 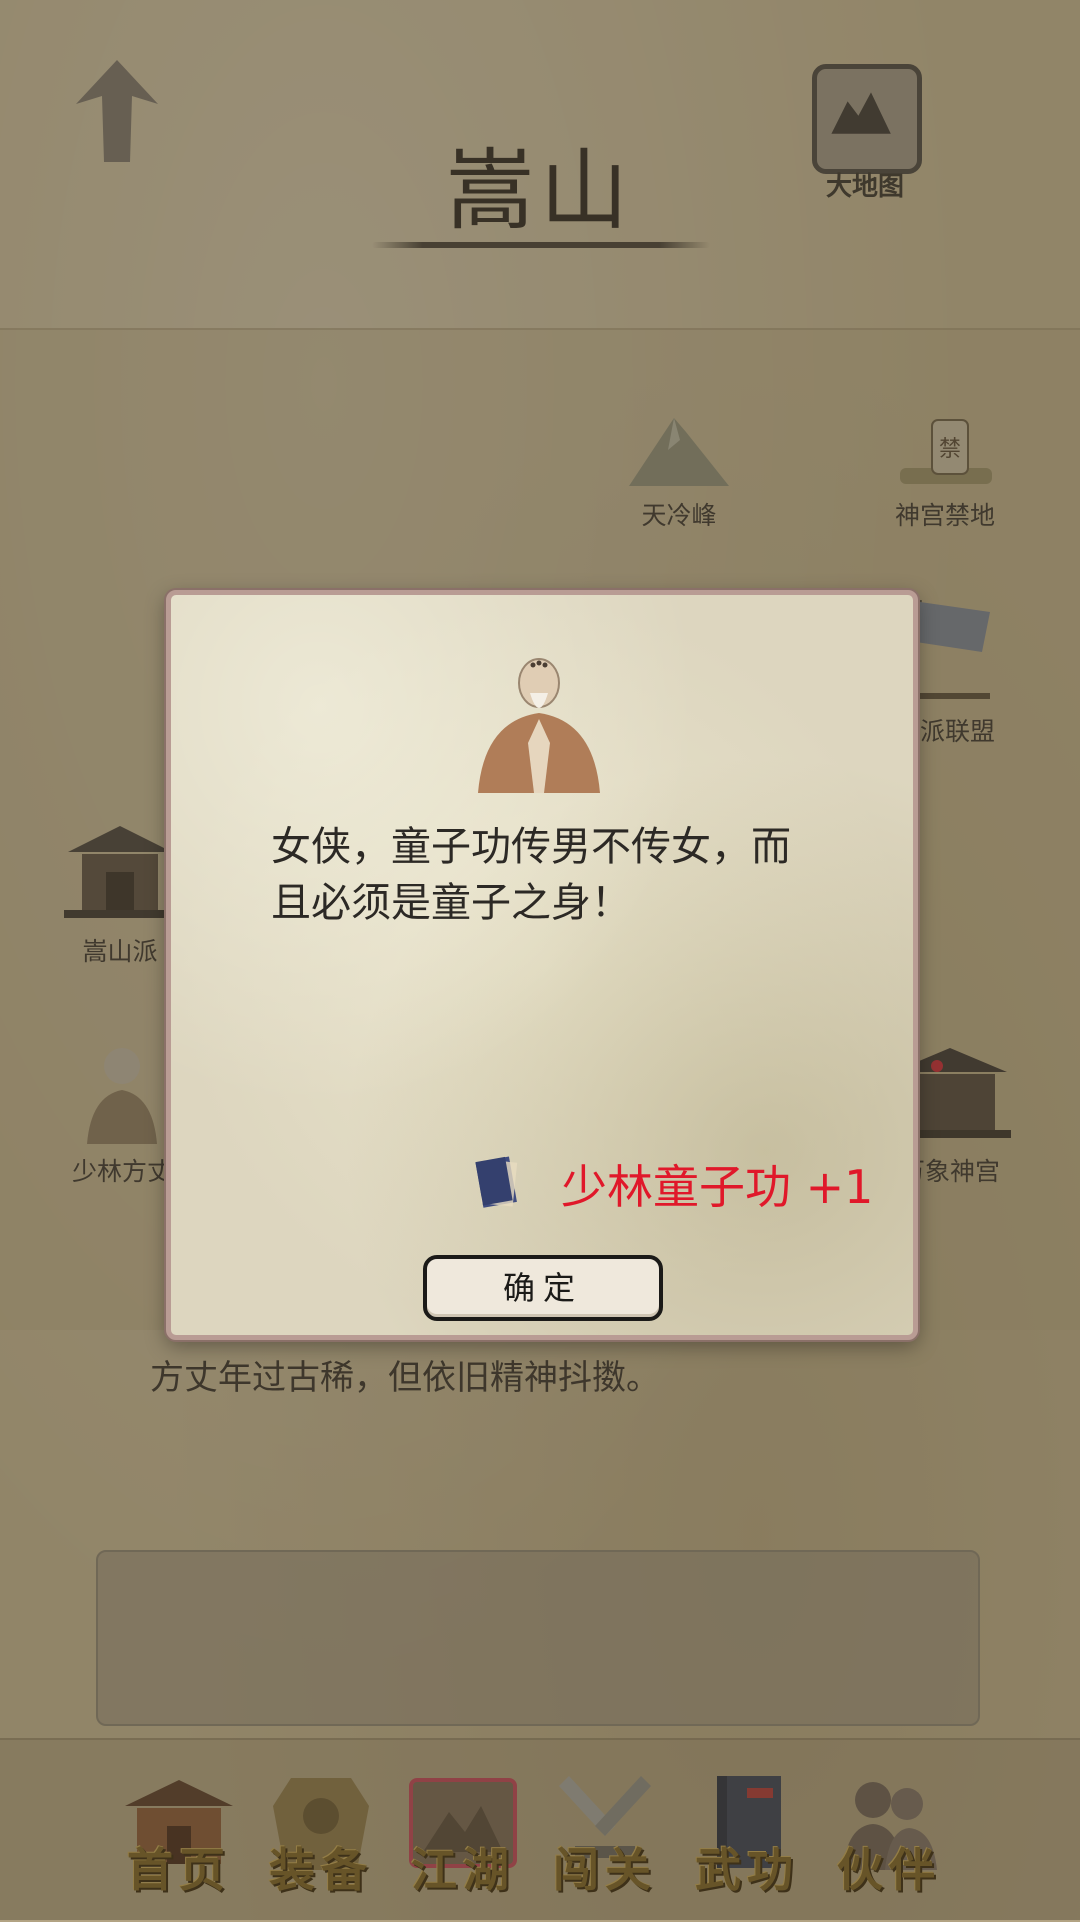 I want to click on confirm-button: 确定, so click(x=543, y=1288).